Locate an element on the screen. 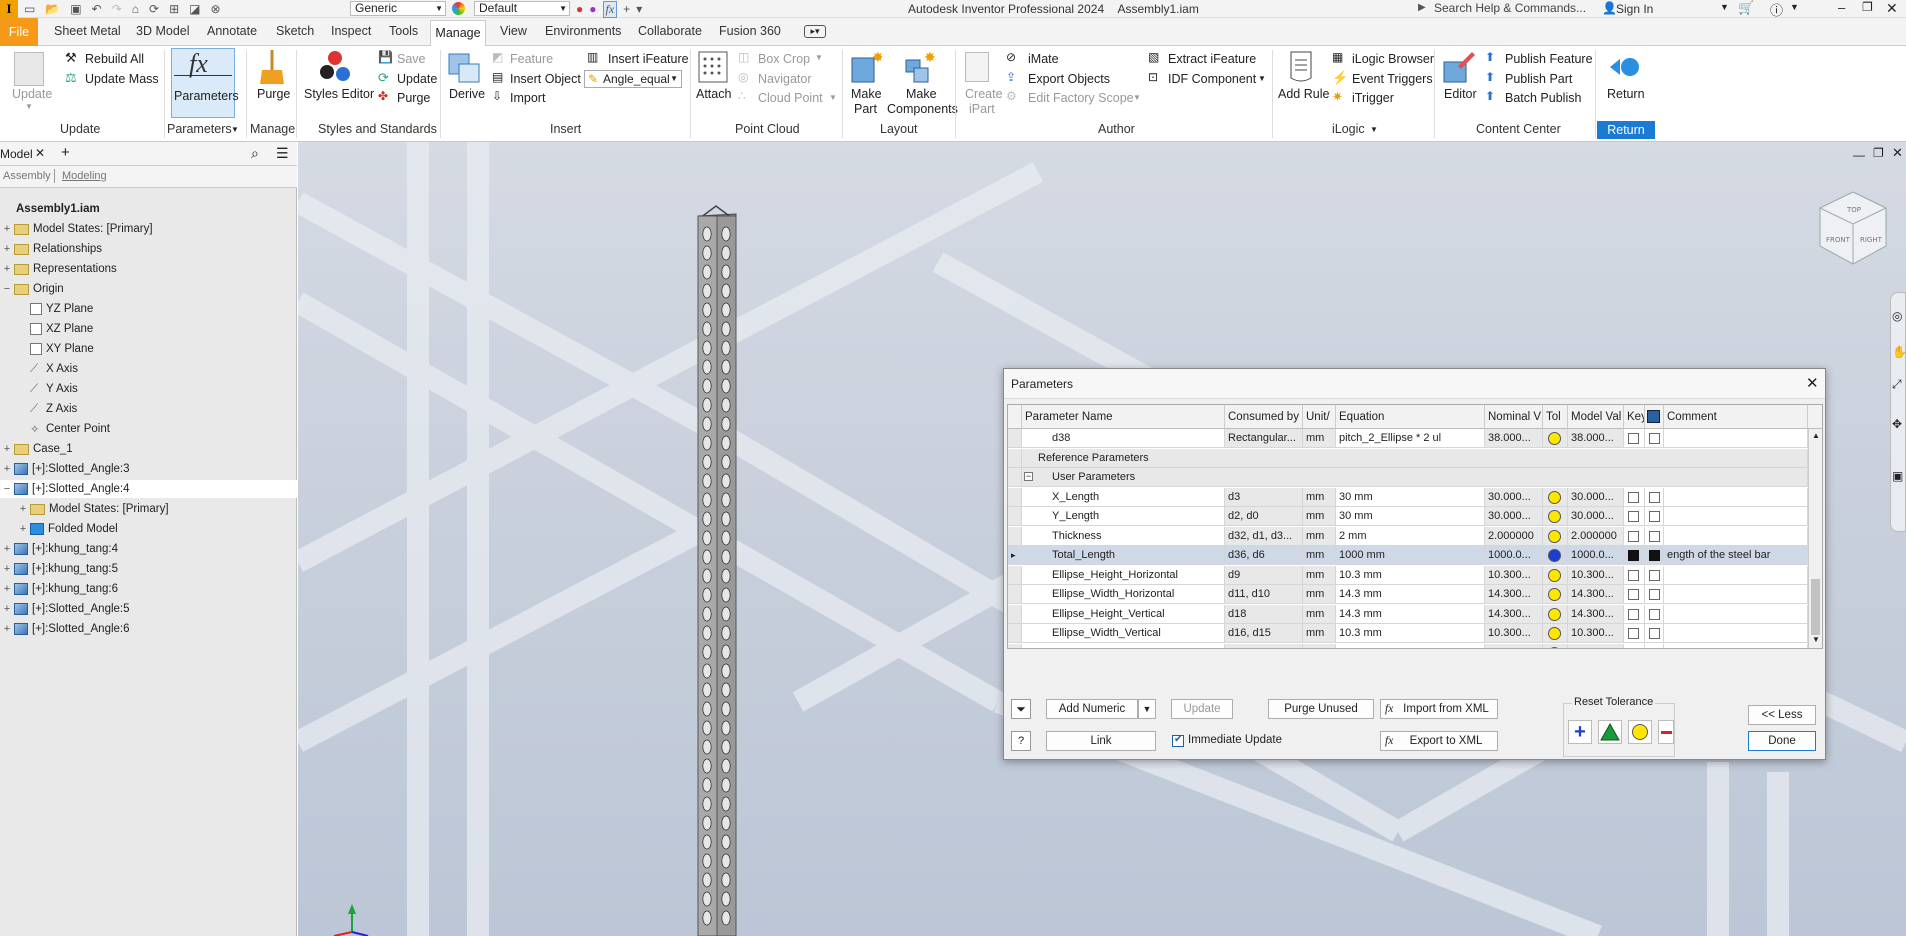 The width and height of the screenshot is (1906, 936). row-header: ▸ is located at coordinates (1015, 555).